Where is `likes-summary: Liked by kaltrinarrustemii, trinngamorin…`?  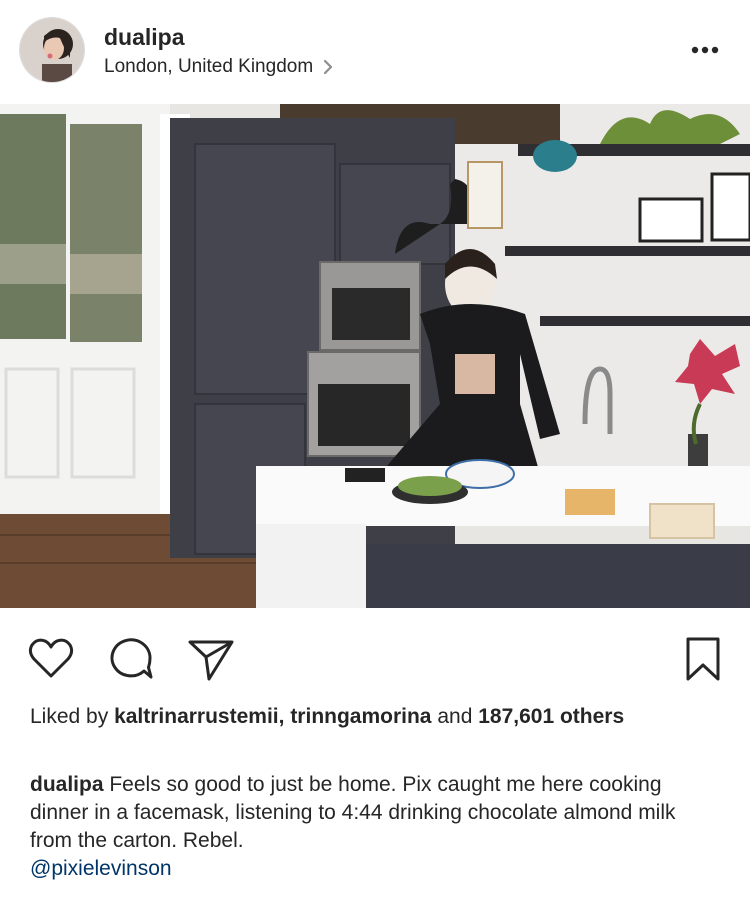
likes-summary: Liked by kaltrinarrustemii, trinngamorin… is located at coordinates (375, 717).